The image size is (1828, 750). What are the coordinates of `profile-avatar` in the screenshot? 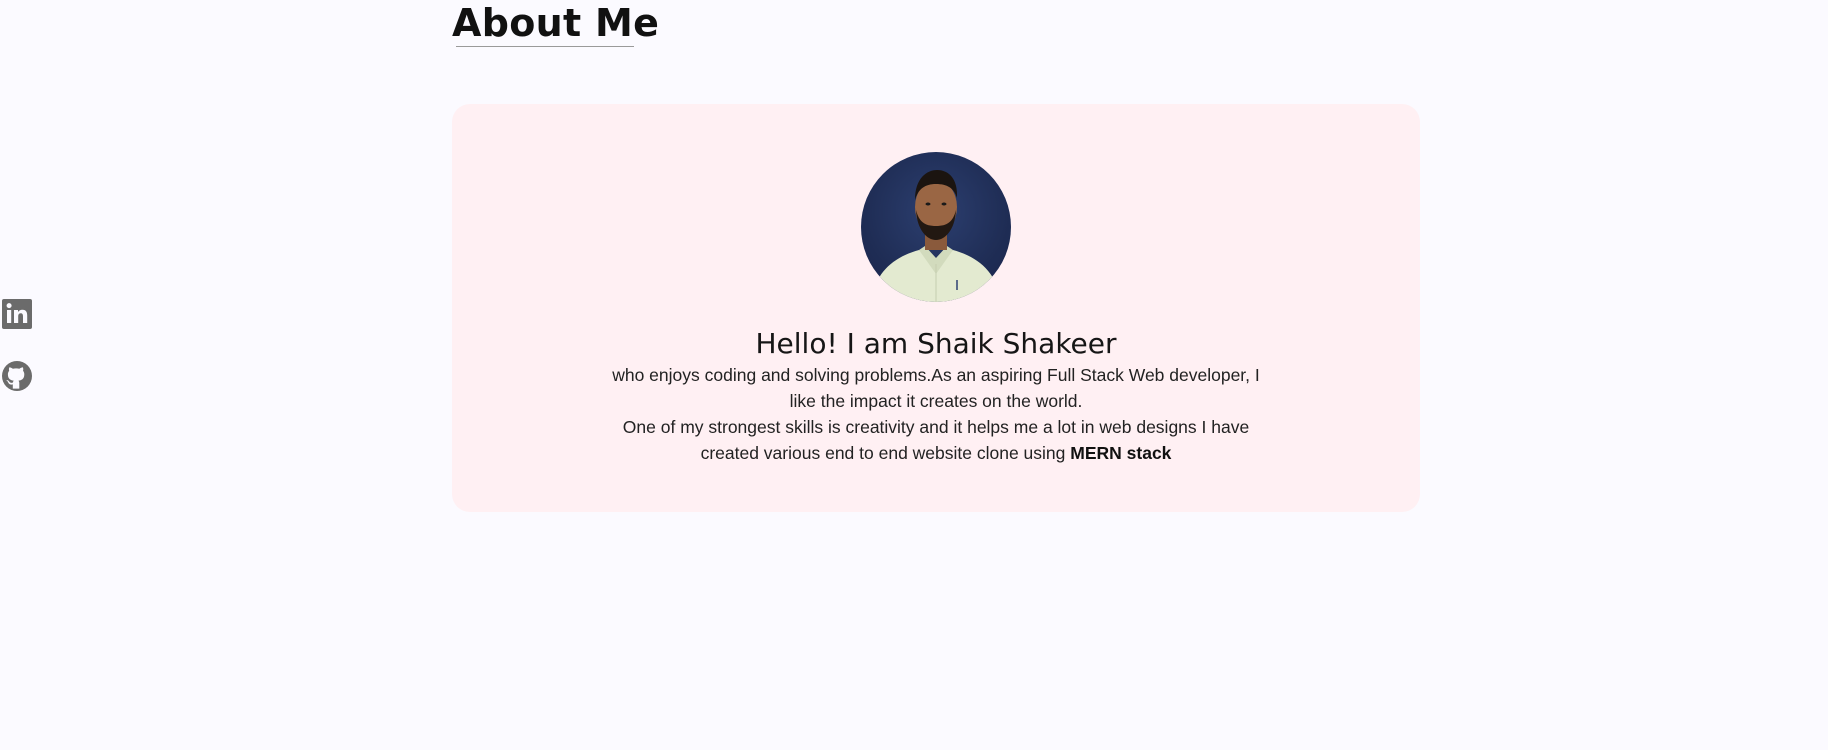 It's located at (936, 227).